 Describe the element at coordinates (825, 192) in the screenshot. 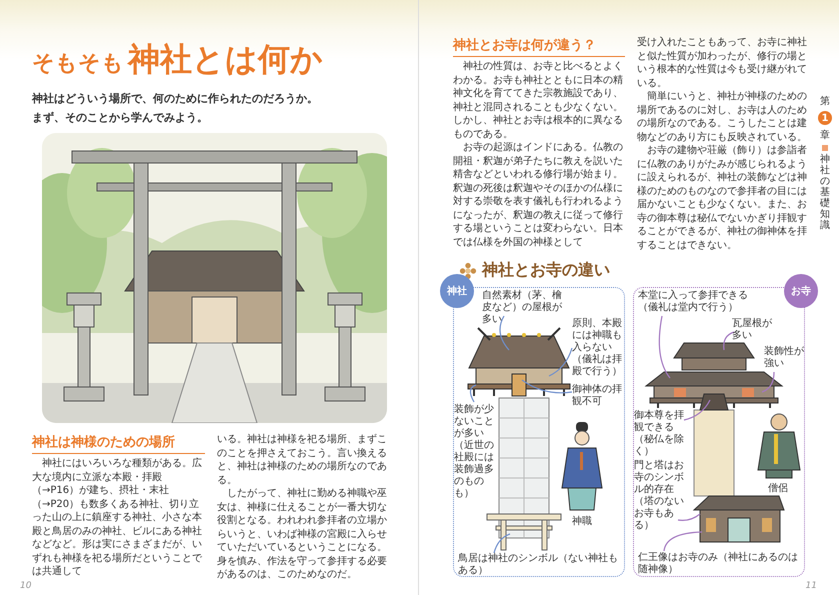

I see `chapter-title: 神社の基礎知識` at that location.